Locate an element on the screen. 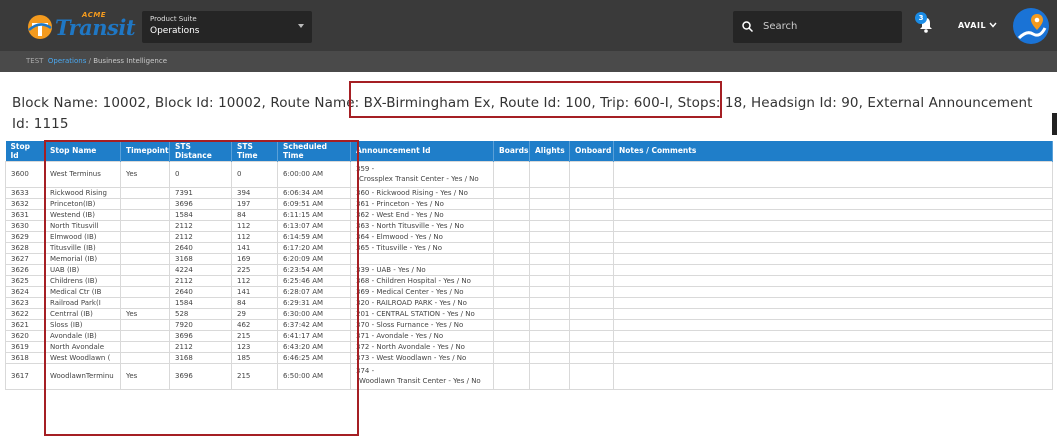 This screenshot has width=1057, height=437. search-input: Search is located at coordinates (780, 26).